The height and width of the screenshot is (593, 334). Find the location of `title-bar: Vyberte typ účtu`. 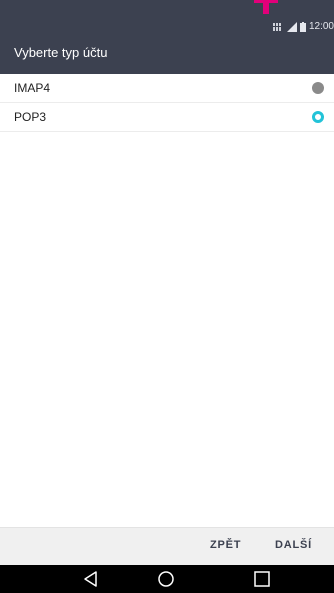

title-bar: Vyberte typ účtu is located at coordinates (167, 53).